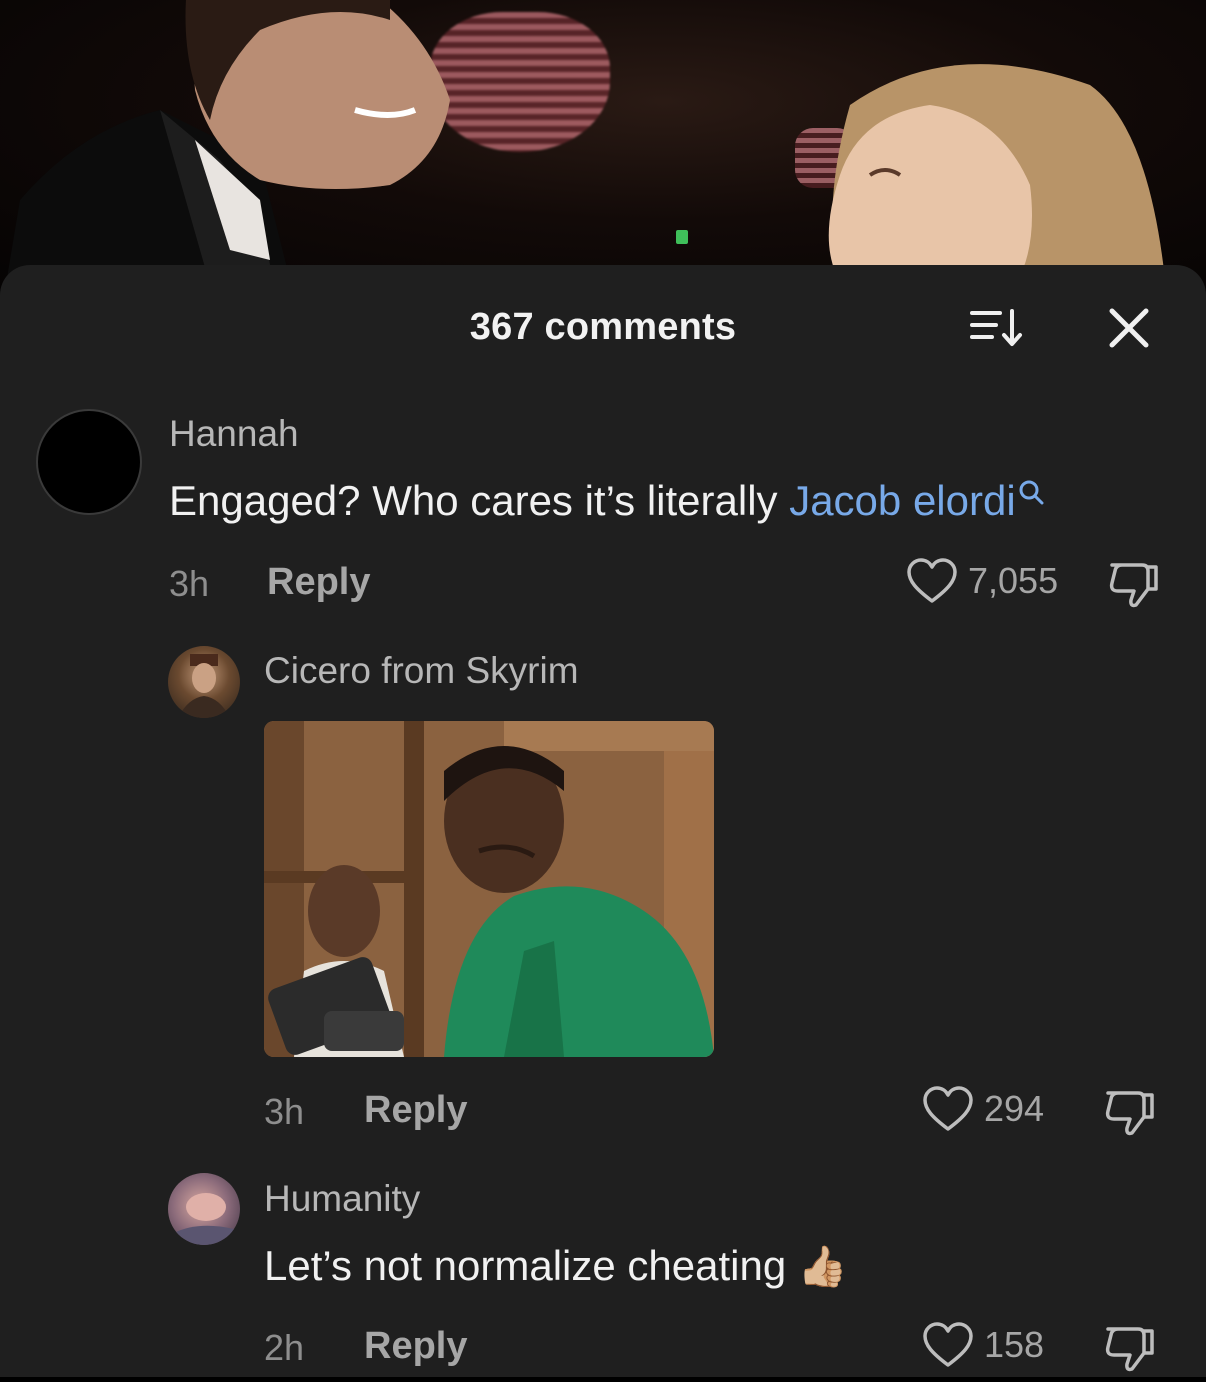  What do you see at coordinates (682, 237) in the screenshot?
I see `exit-sign` at bounding box center [682, 237].